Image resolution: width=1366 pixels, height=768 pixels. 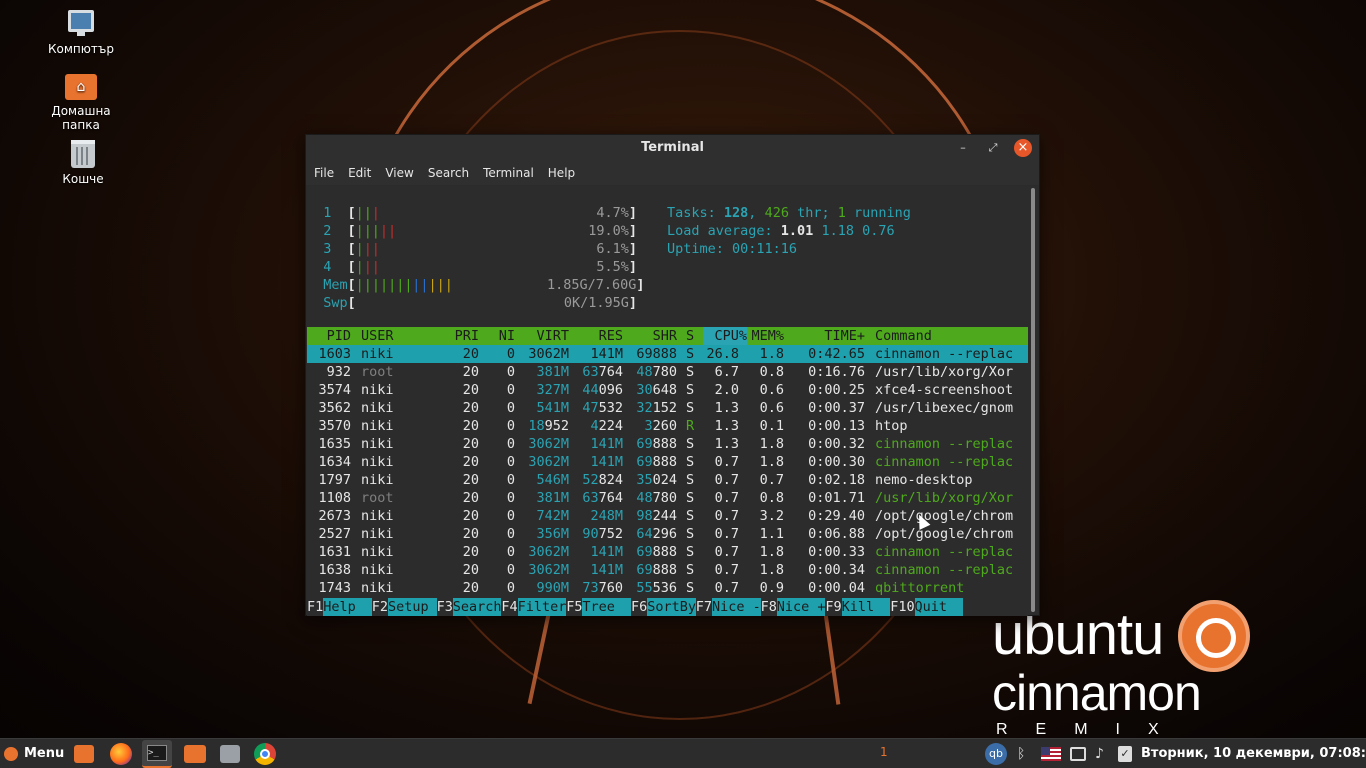 What do you see at coordinates (656, 498) in the screenshot?
I see `process-shr: 48780` at bounding box center [656, 498].